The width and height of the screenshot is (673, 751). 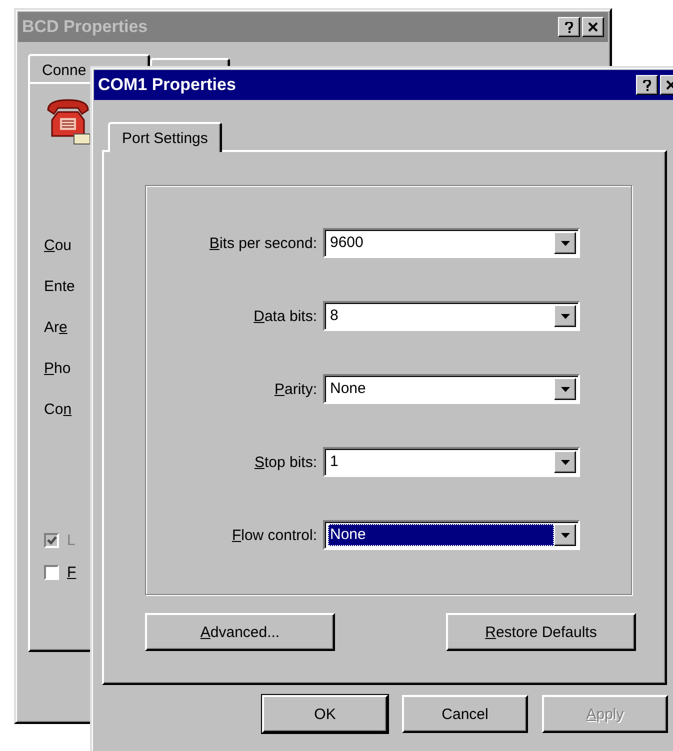 What do you see at coordinates (541, 632) in the screenshot?
I see `dialog-button: Restore Defaults` at bounding box center [541, 632].